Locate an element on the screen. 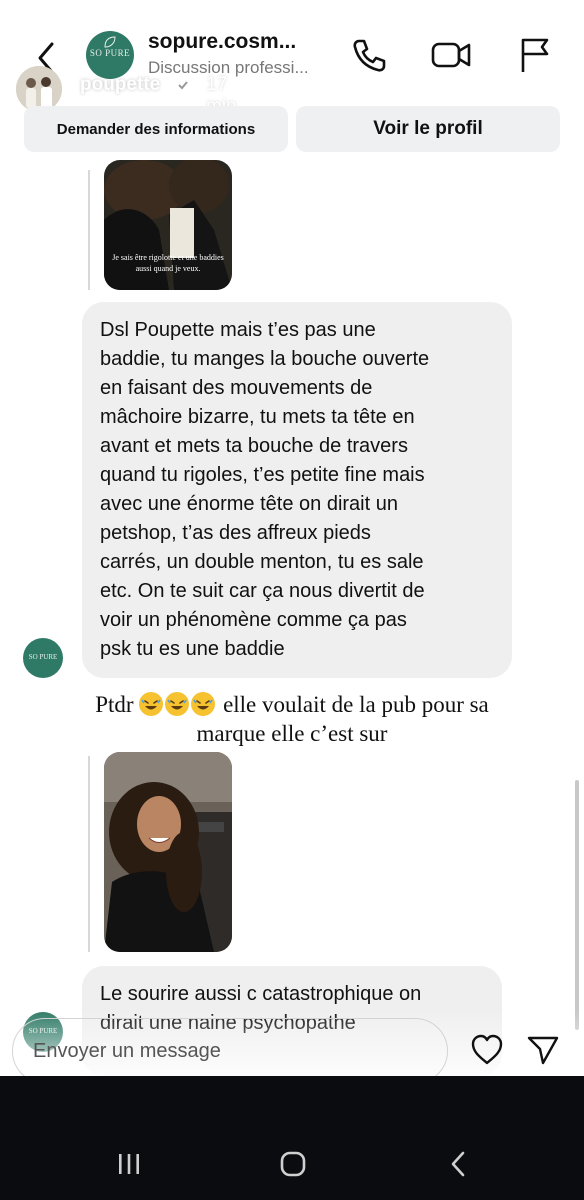 The image size is (584, 1200). verified-badge-icon is located at coordinates (183, 85).